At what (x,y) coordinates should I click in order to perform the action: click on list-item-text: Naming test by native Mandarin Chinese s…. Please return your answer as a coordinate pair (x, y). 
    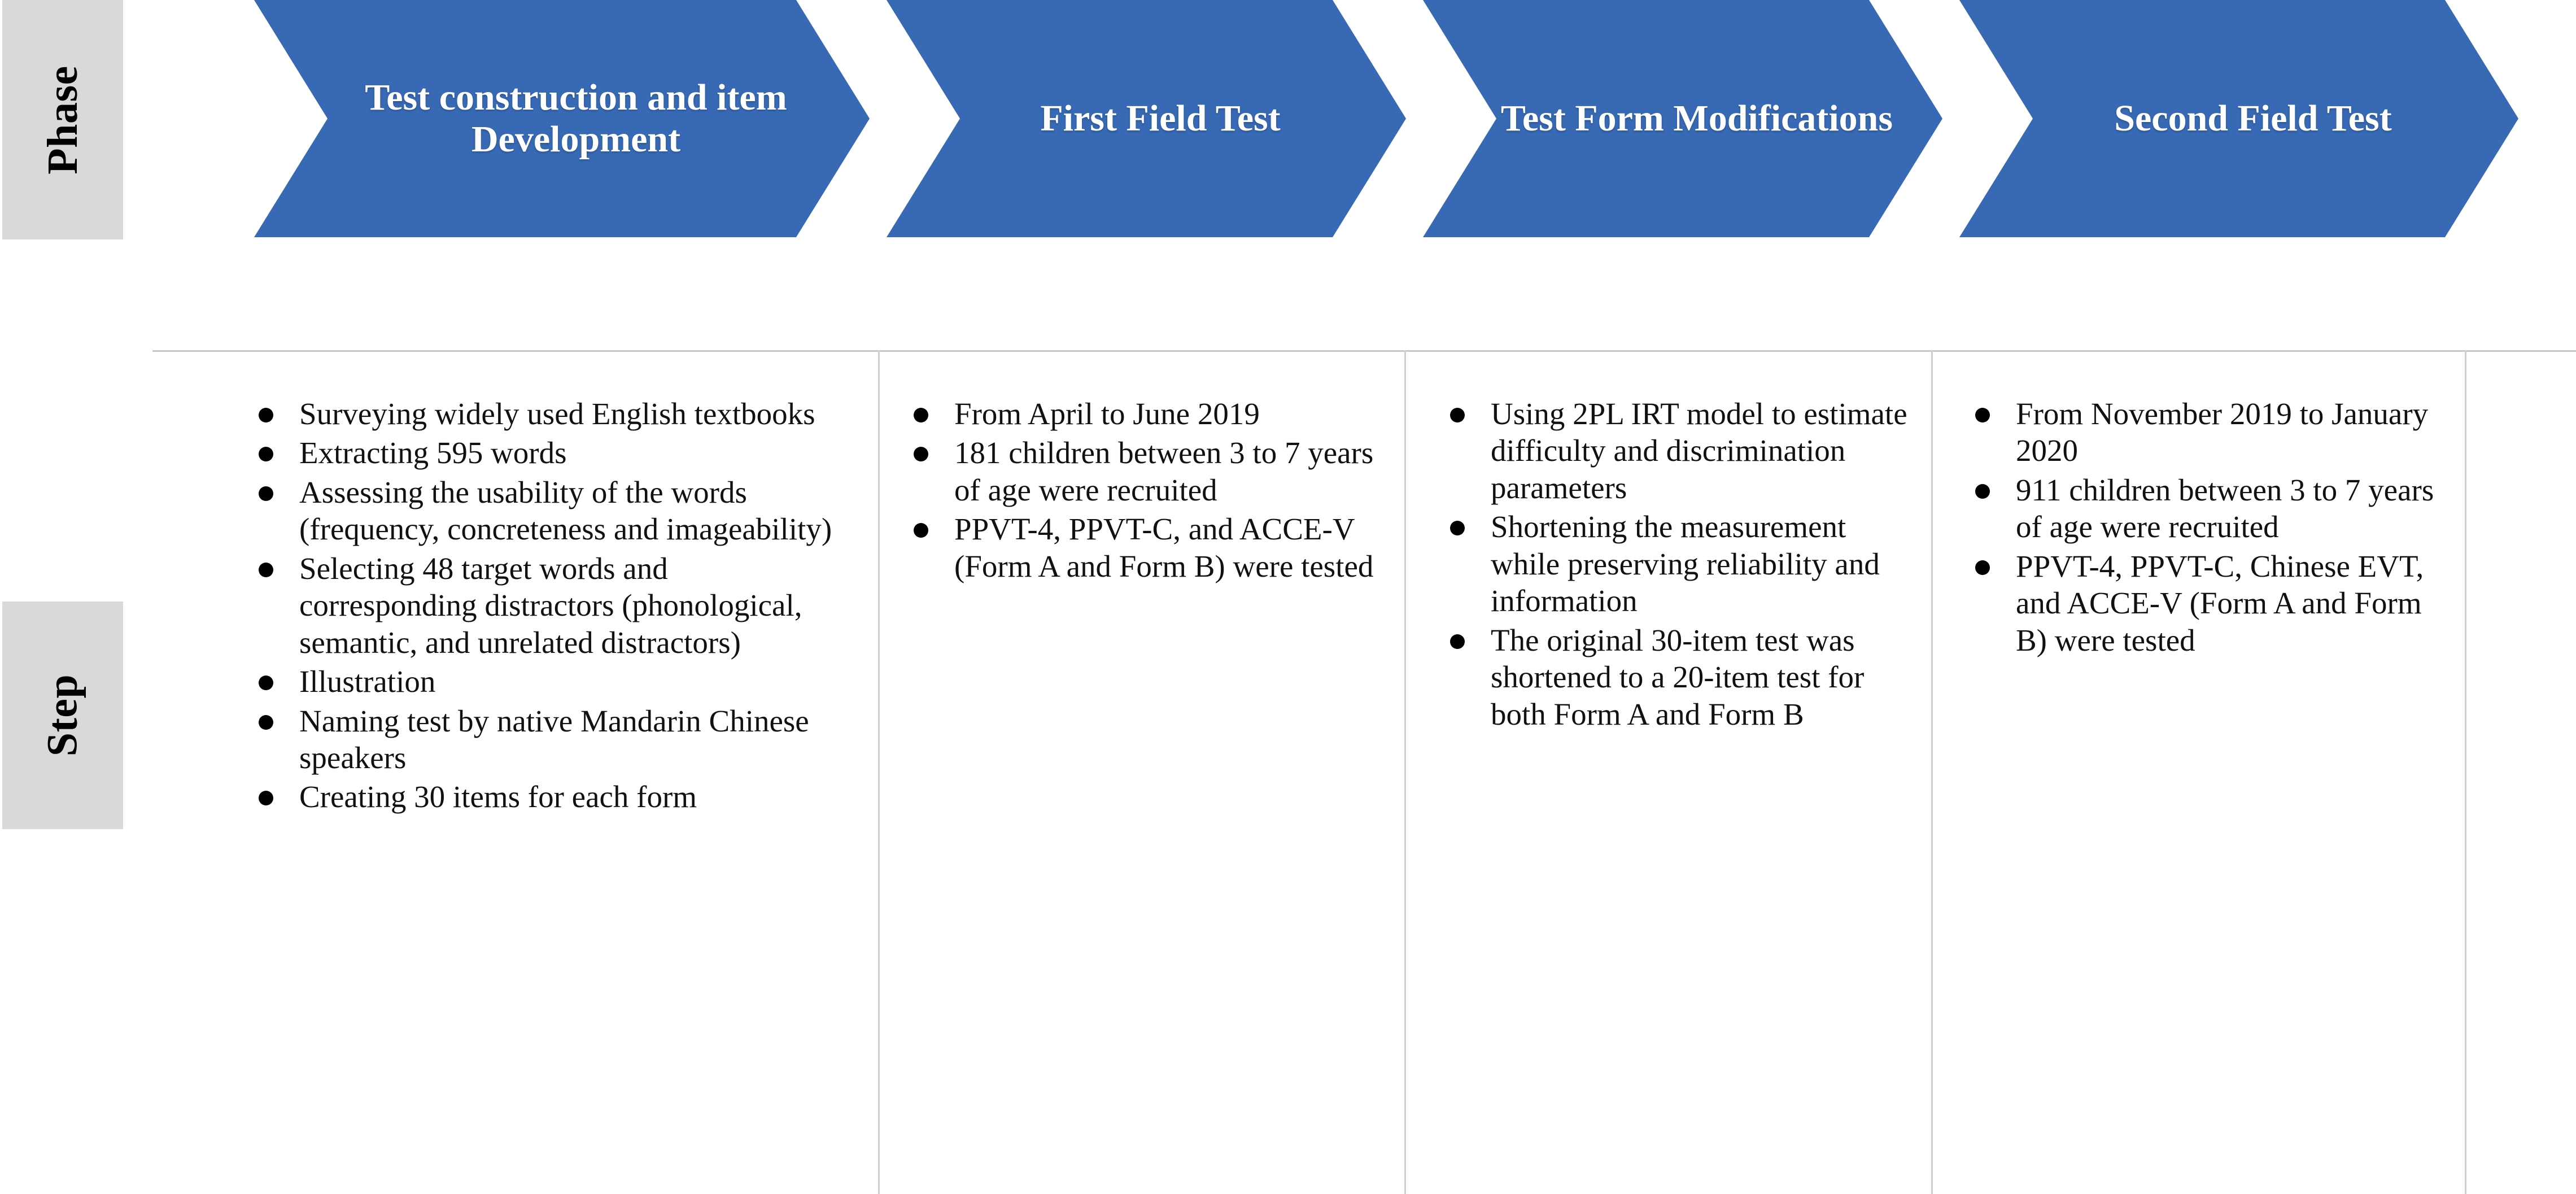
    Looking at the image, I should click on (554, 739).